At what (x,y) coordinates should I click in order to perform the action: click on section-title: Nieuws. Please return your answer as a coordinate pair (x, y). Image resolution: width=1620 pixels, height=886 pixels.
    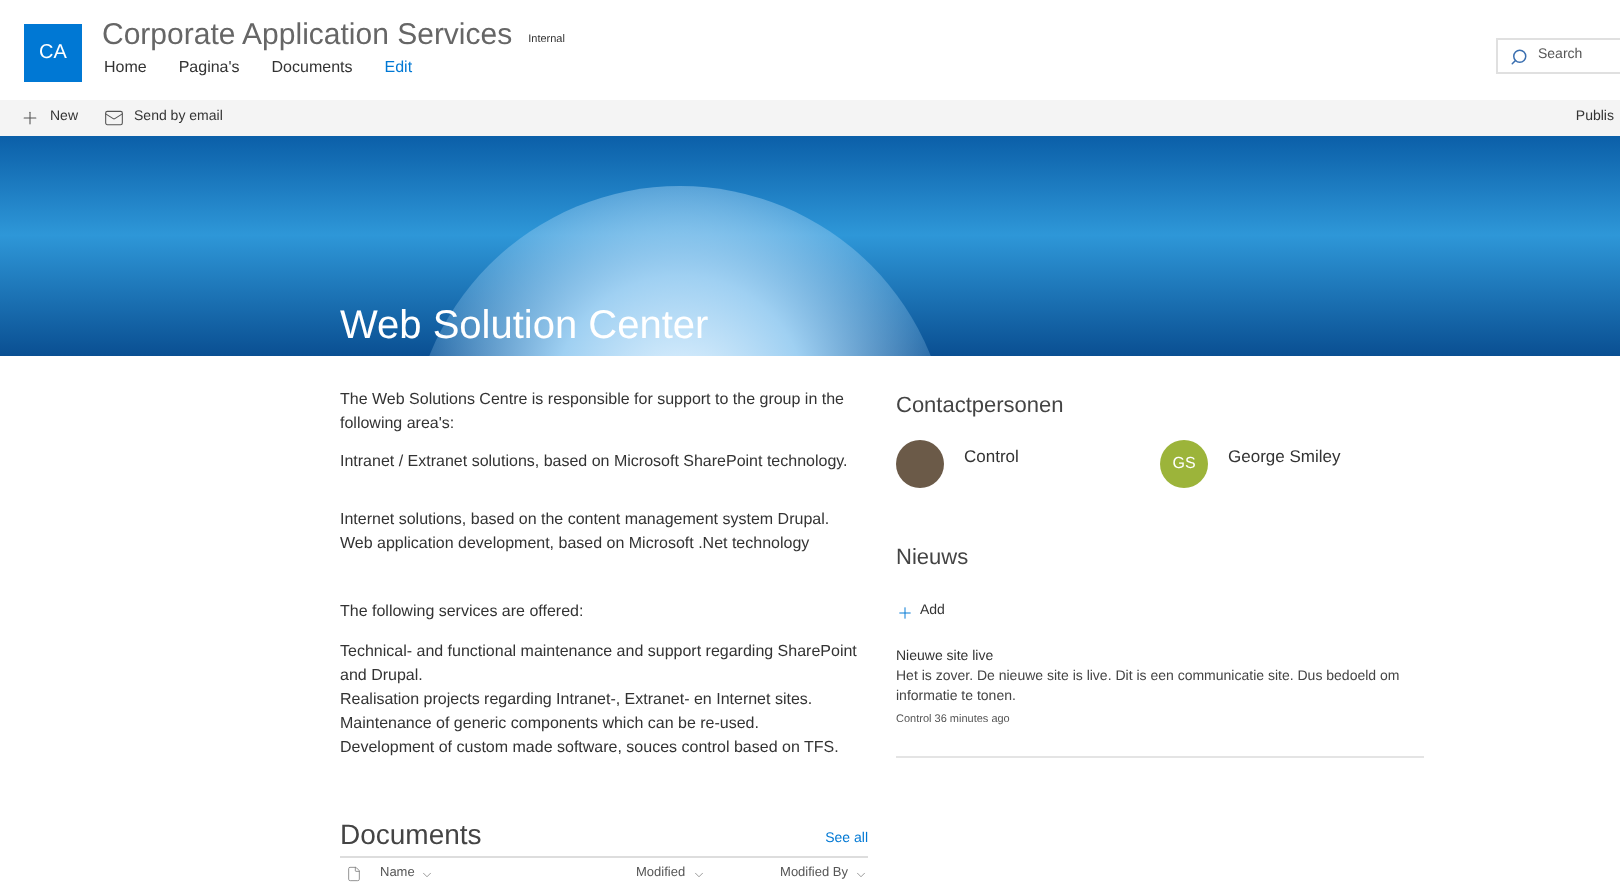
    Looking at the image, I should click on (933, 558).